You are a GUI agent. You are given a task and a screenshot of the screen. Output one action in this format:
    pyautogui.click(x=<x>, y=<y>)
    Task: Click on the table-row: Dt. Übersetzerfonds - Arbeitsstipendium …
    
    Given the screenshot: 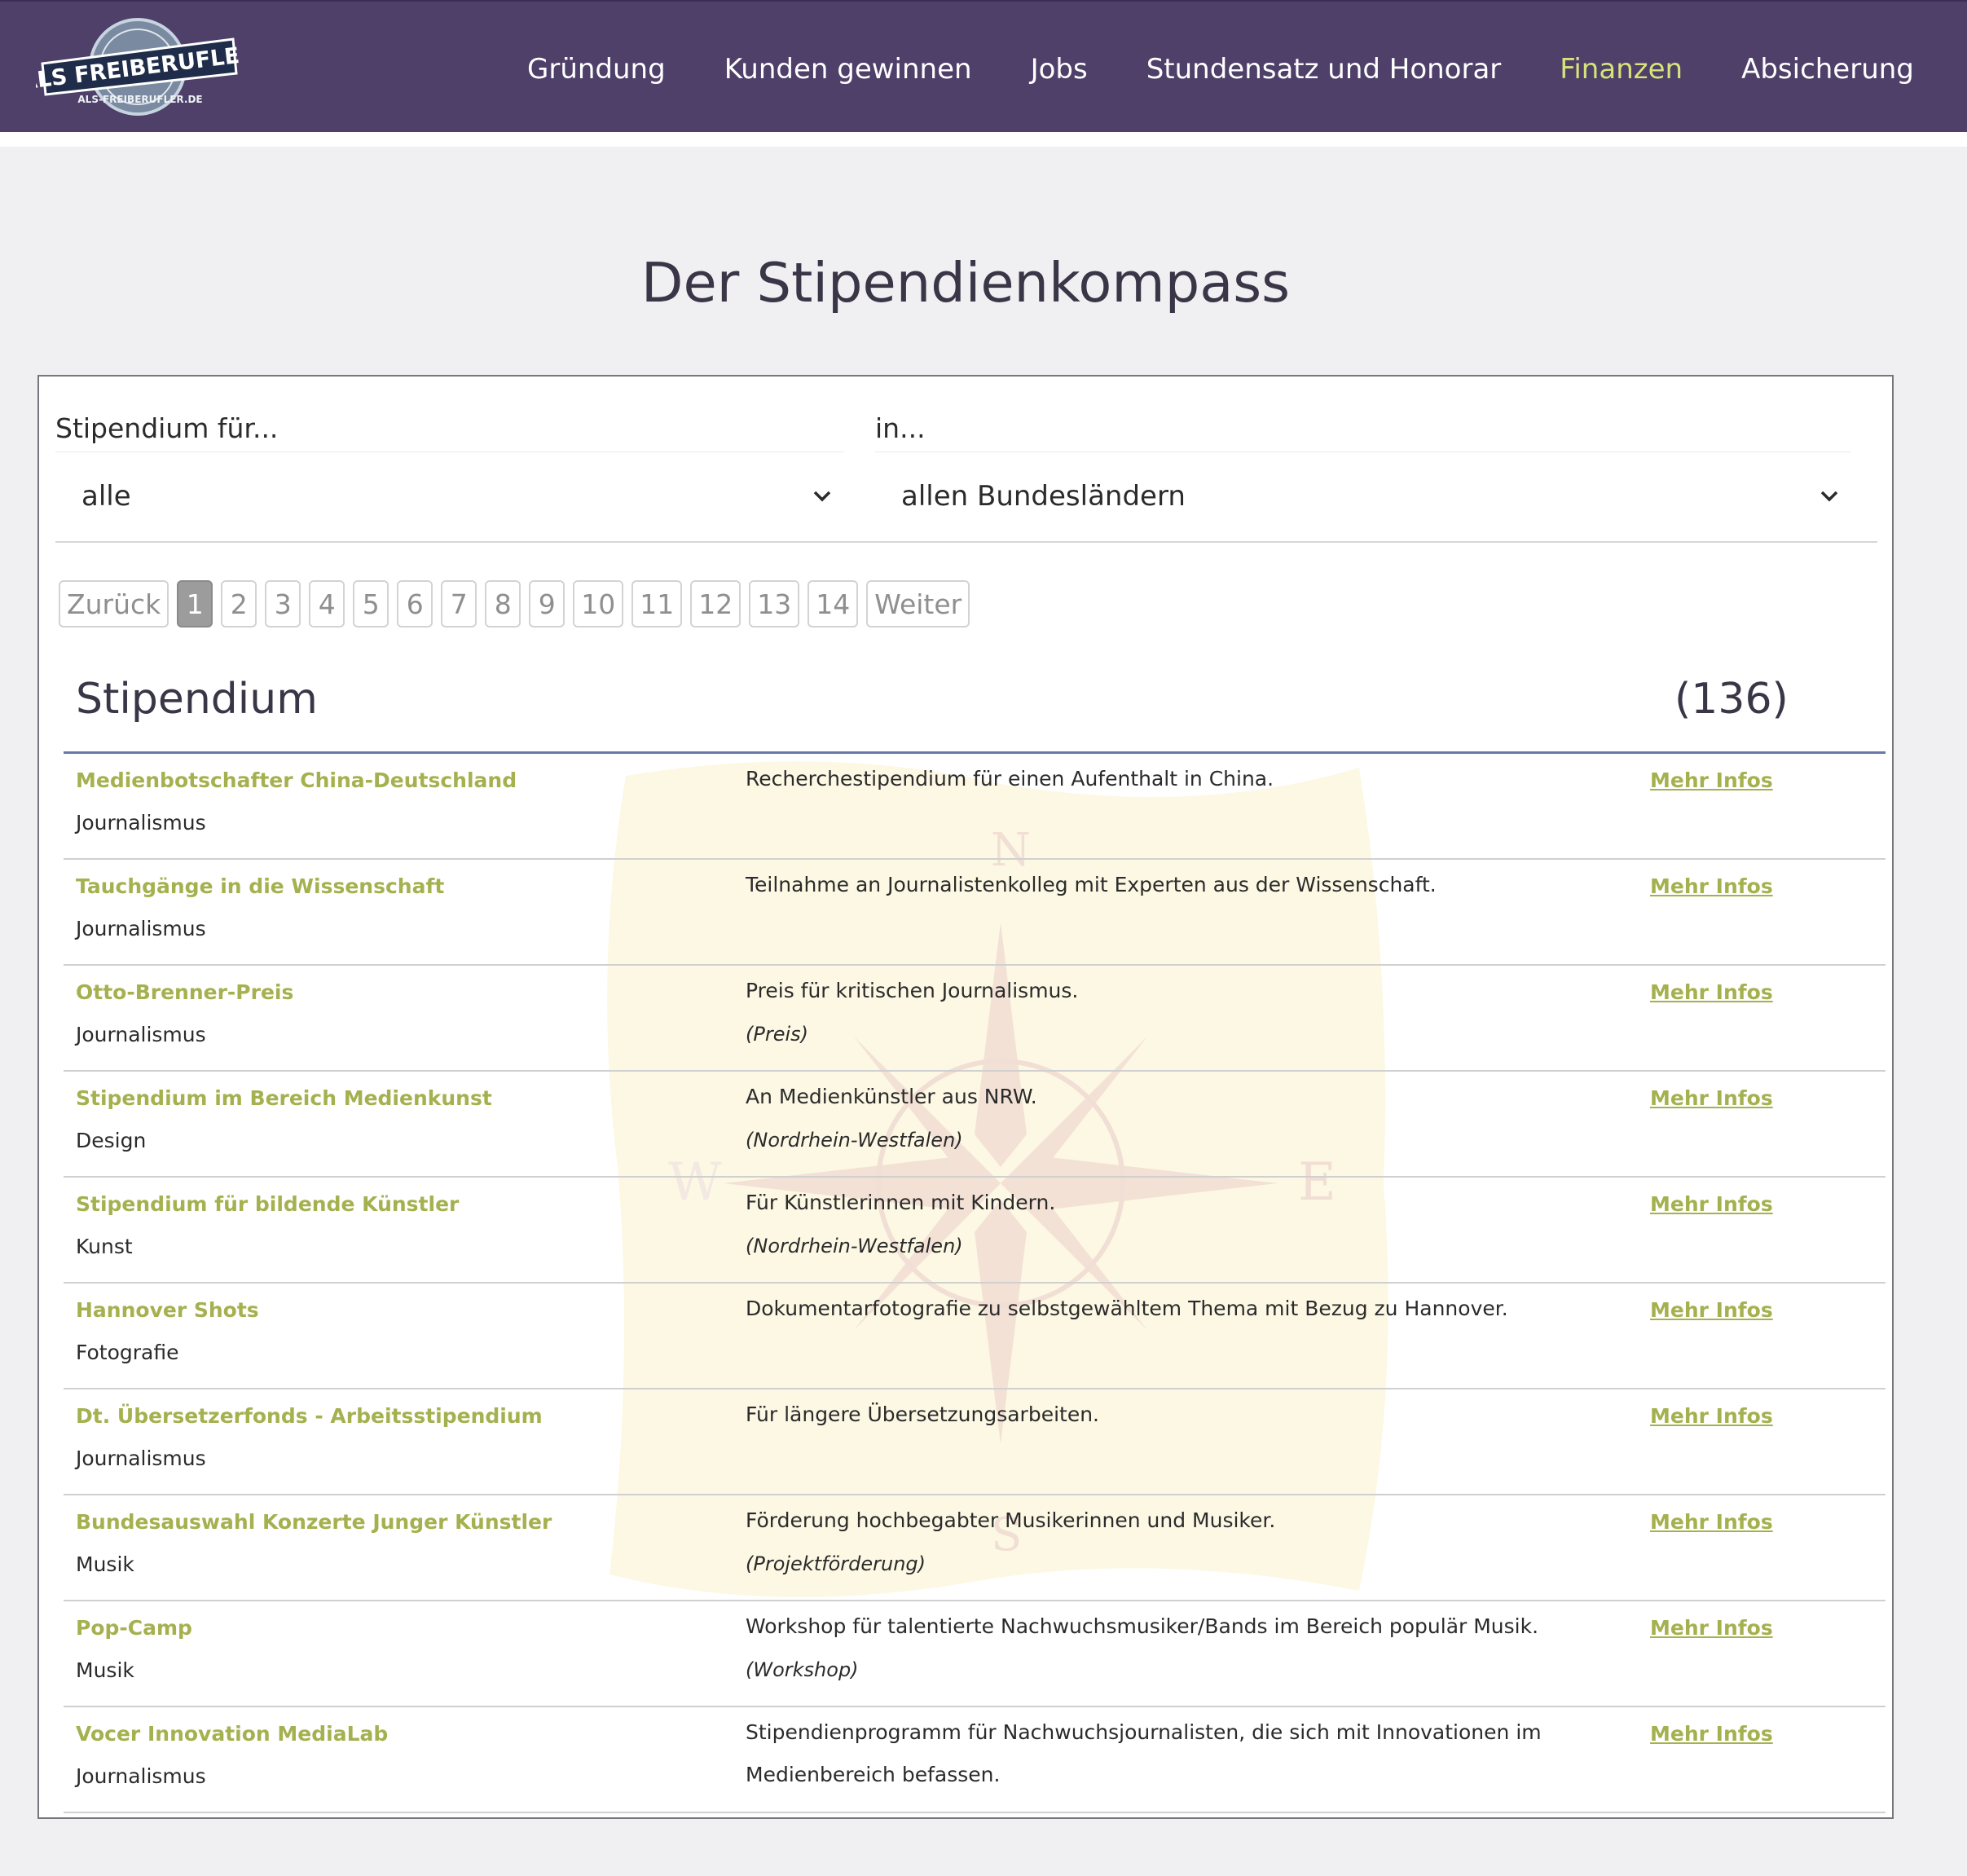 What is the action you would take?
    pyautogui.click(x=975, y=1442)
    